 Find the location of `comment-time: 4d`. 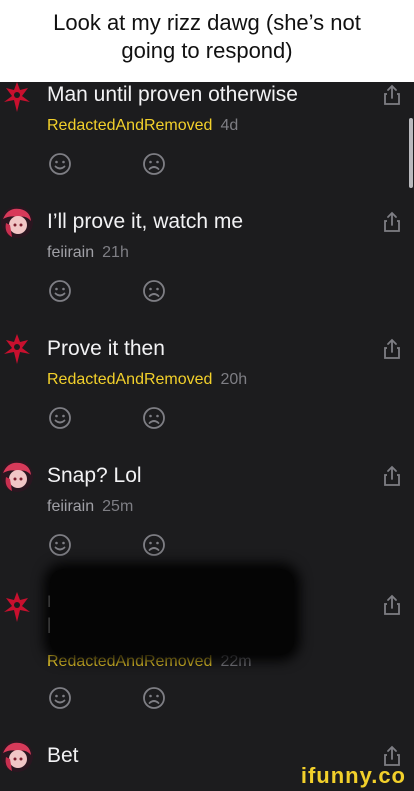

comment-time: 4d is located at coordinates (229, 125).